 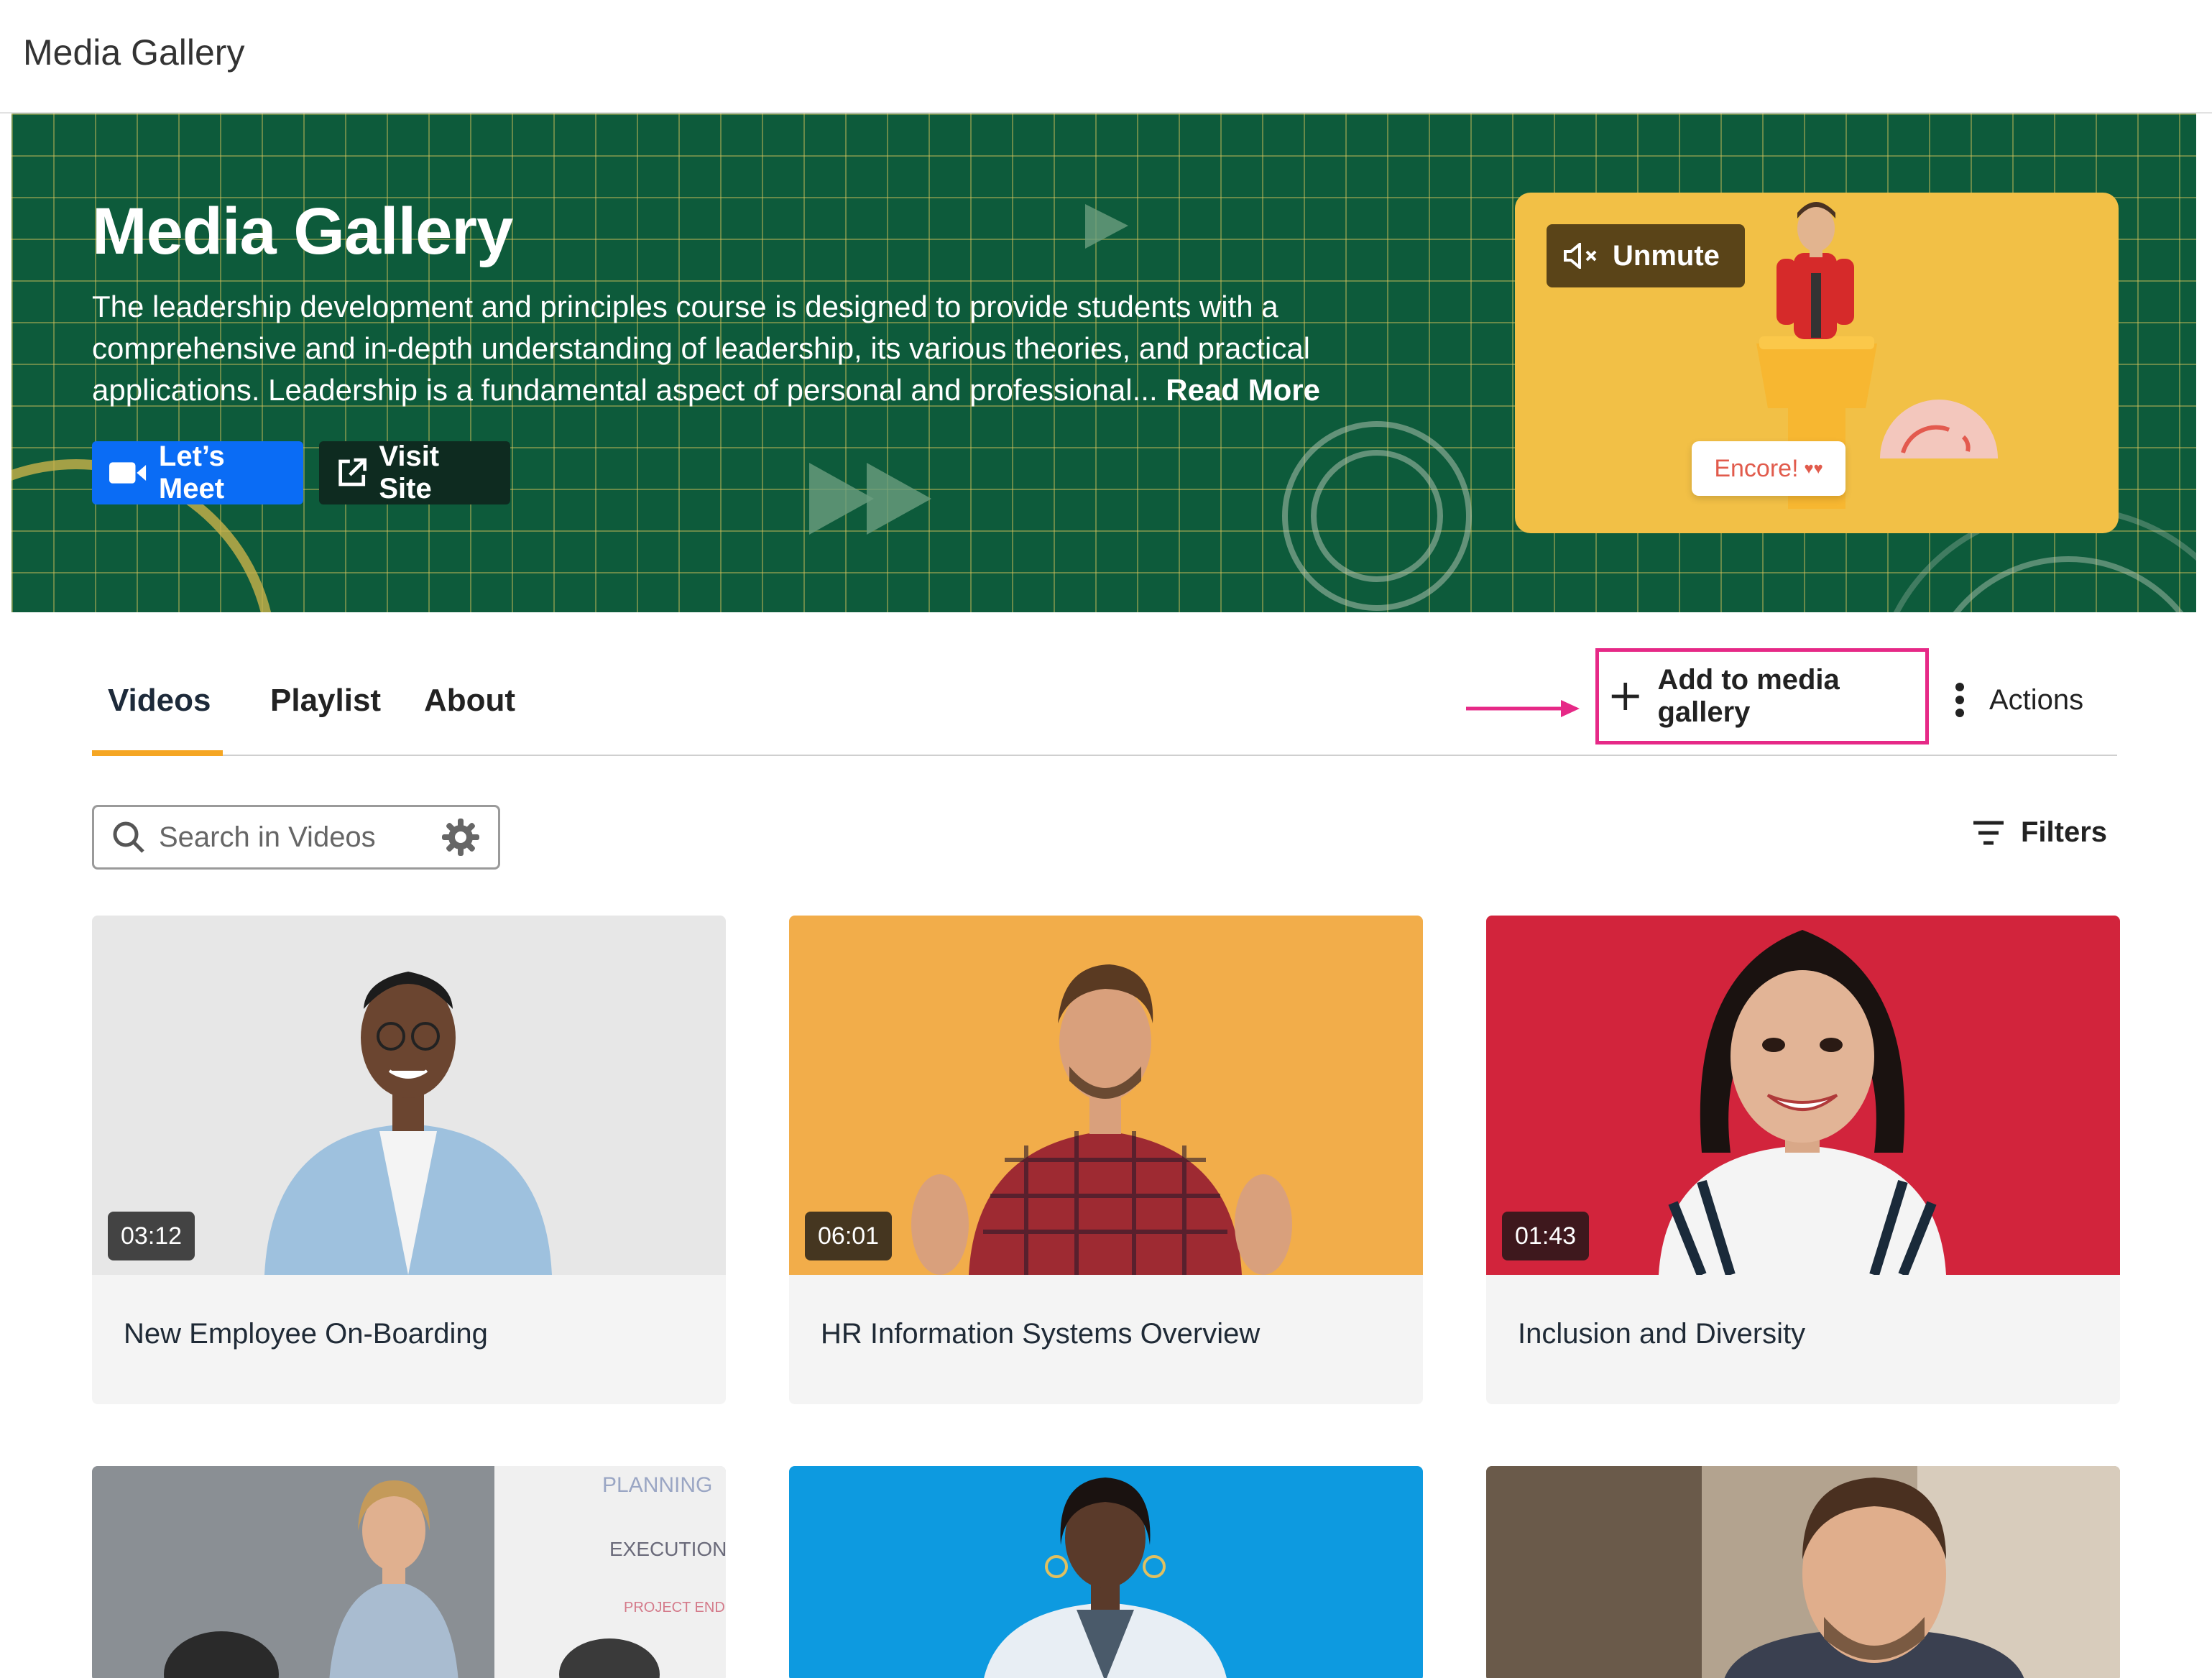 What do you see at coordinates (134, 52) in the screenshot?
I see `app-title: Media Gallery` at bounding box center [134, 52].